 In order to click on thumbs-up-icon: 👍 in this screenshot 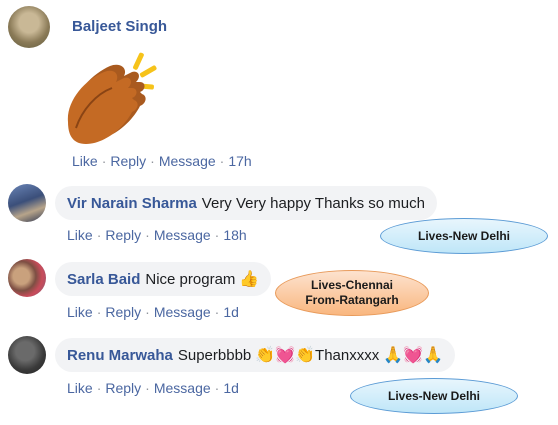, I will do `click(249, 279)`.